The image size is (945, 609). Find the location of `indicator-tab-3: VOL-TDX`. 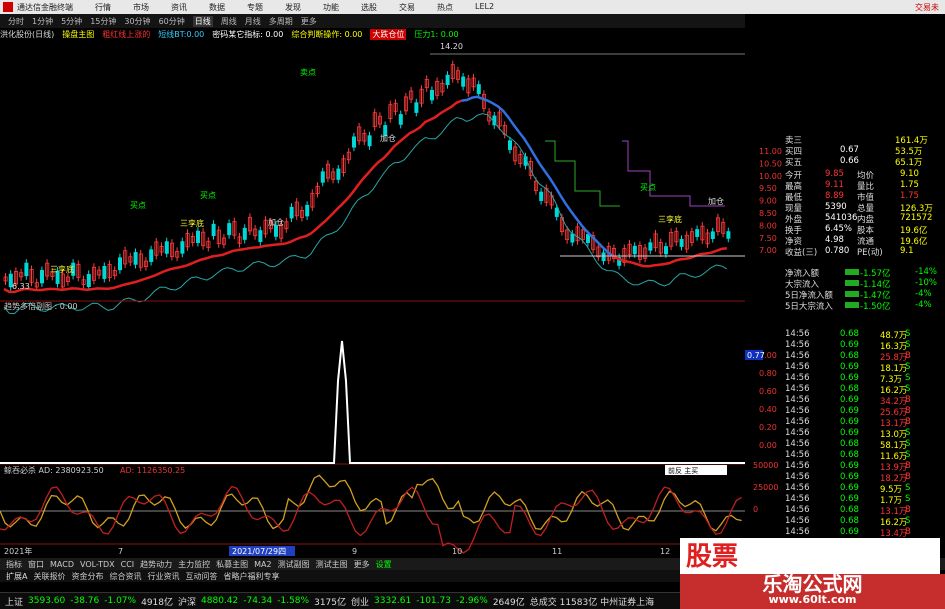

indicator-tab-3: VOL-TDX is located at coordinates (97, 564).